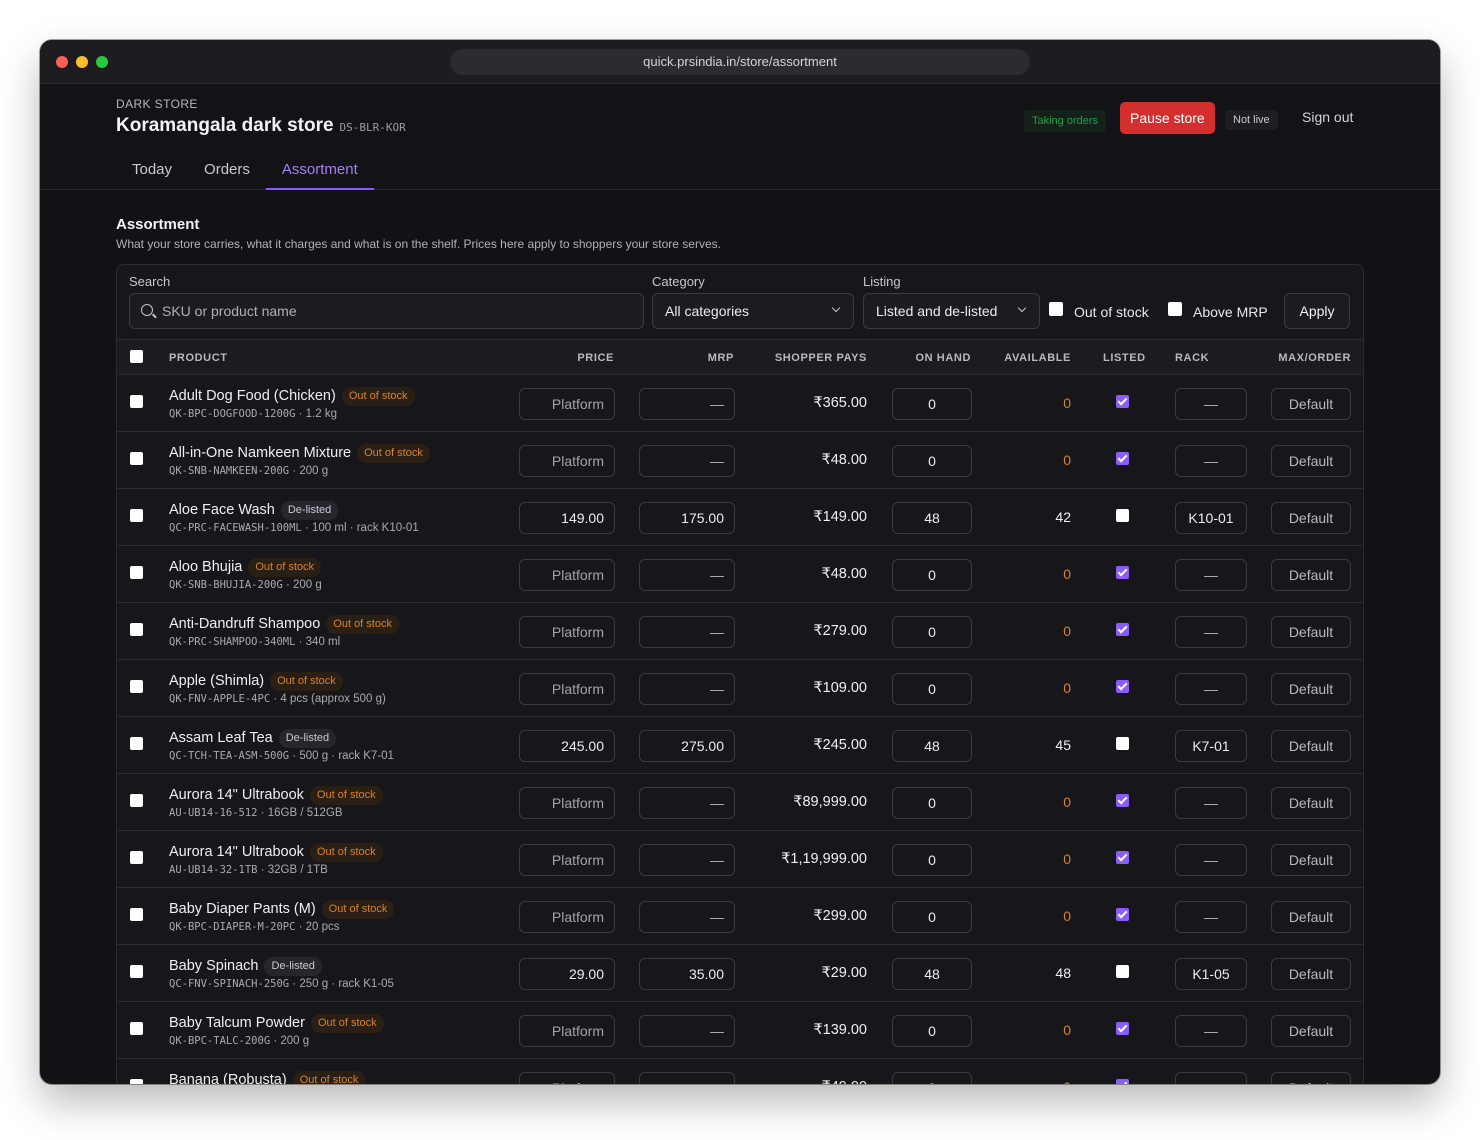  What do you see at coordinates (1056, 309) in the screenshot?
I see `out-of-stock-checkbox` at bounding box center [1056, 309].